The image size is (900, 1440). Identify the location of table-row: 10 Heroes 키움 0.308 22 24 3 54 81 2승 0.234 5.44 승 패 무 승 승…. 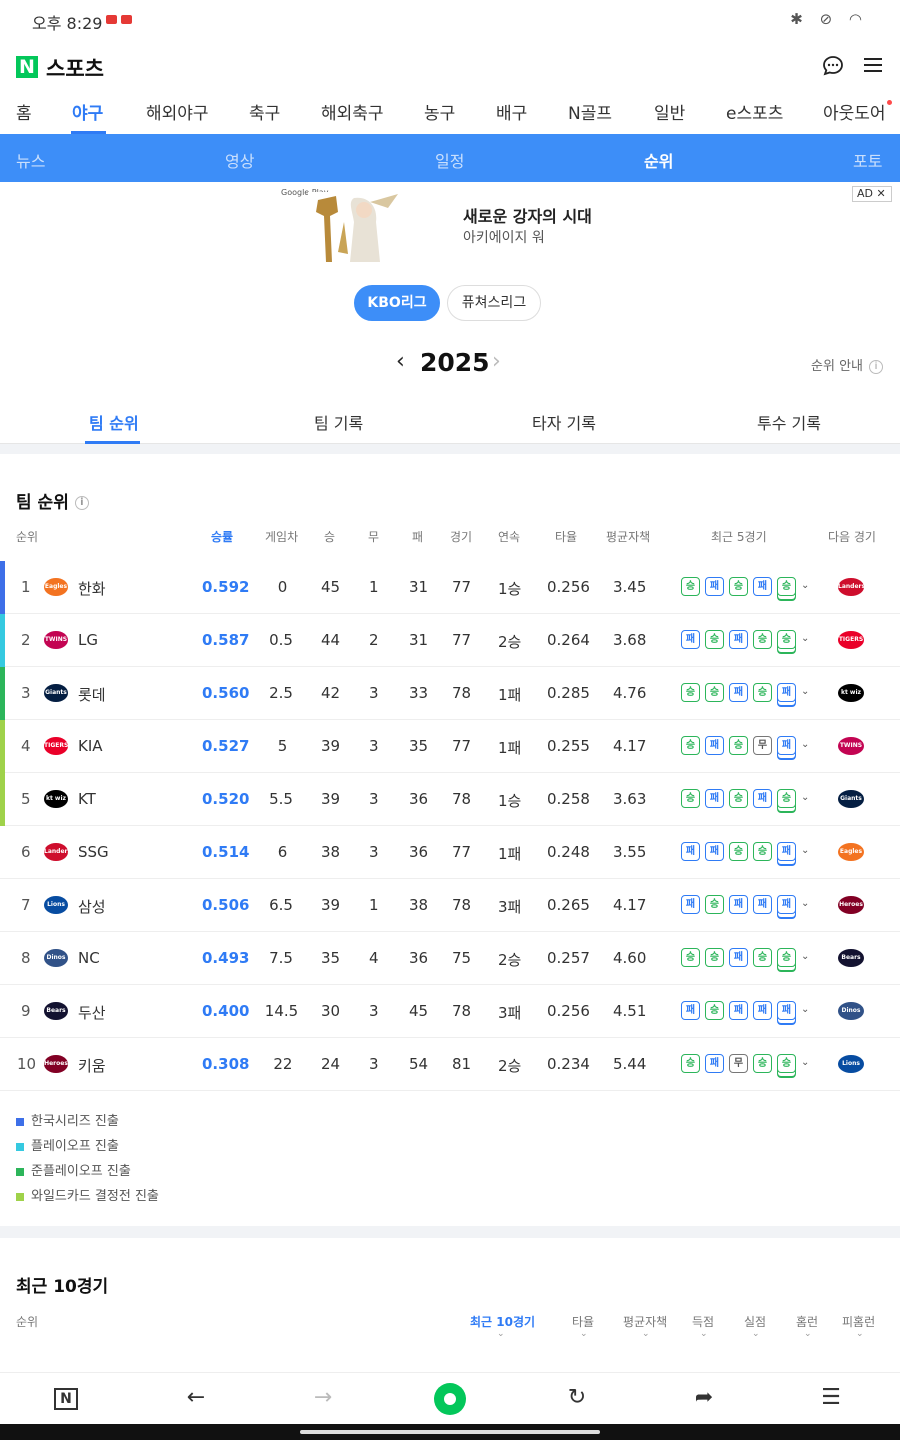
(450, 1064).